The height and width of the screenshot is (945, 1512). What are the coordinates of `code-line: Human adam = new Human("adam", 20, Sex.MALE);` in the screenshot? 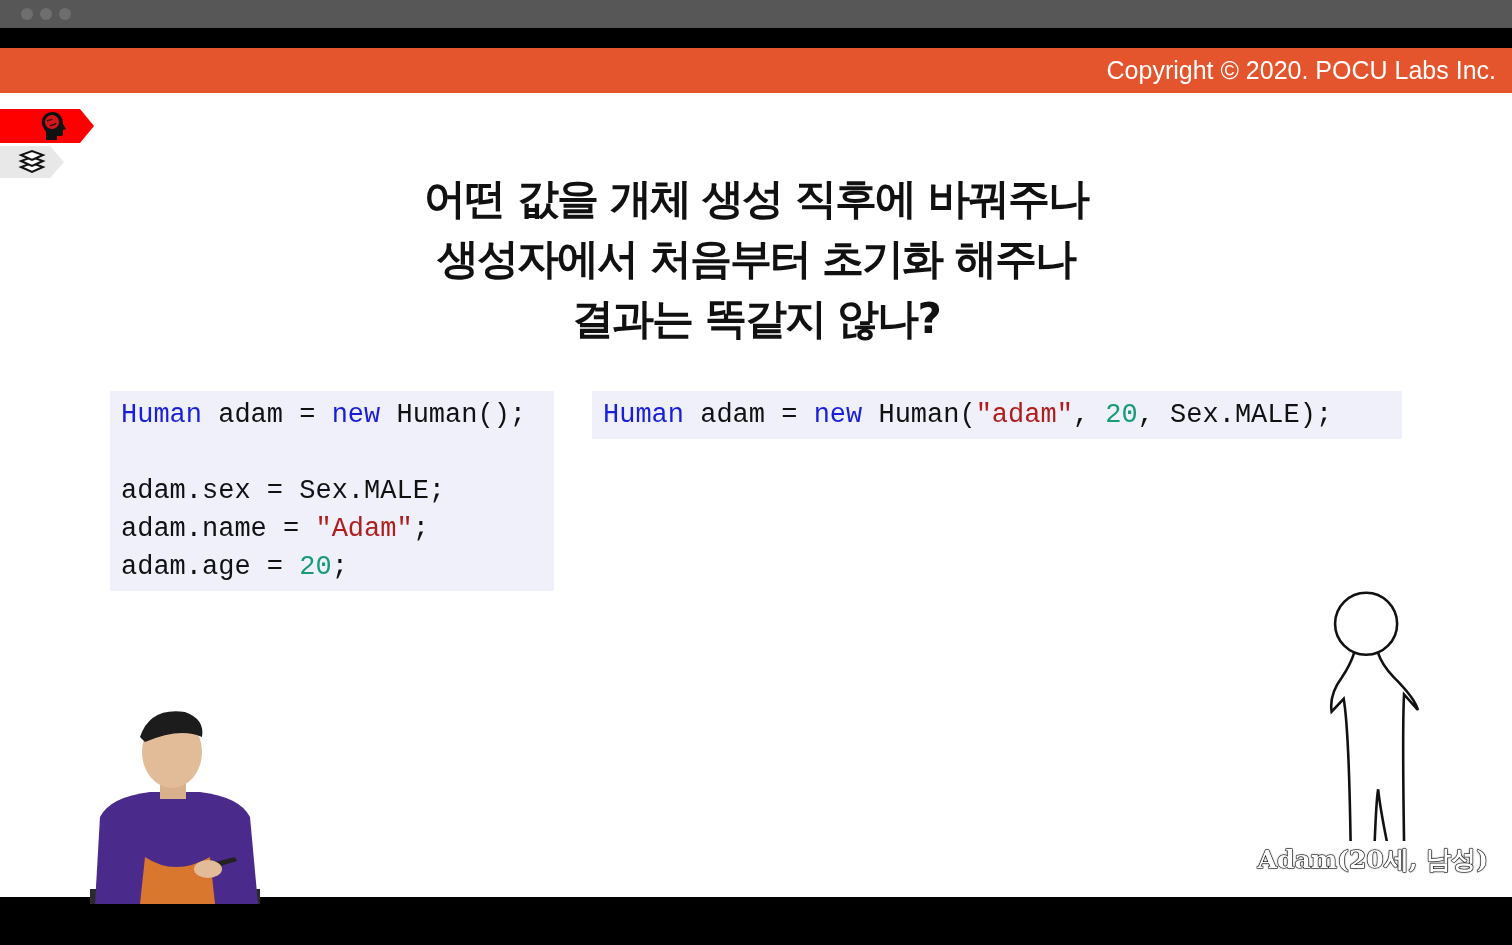 It's located at (968, 415).